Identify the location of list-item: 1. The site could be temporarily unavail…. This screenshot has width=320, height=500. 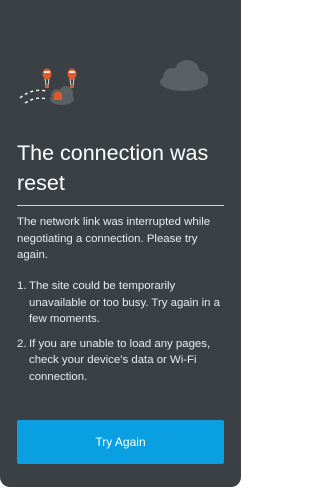
(123, 303).